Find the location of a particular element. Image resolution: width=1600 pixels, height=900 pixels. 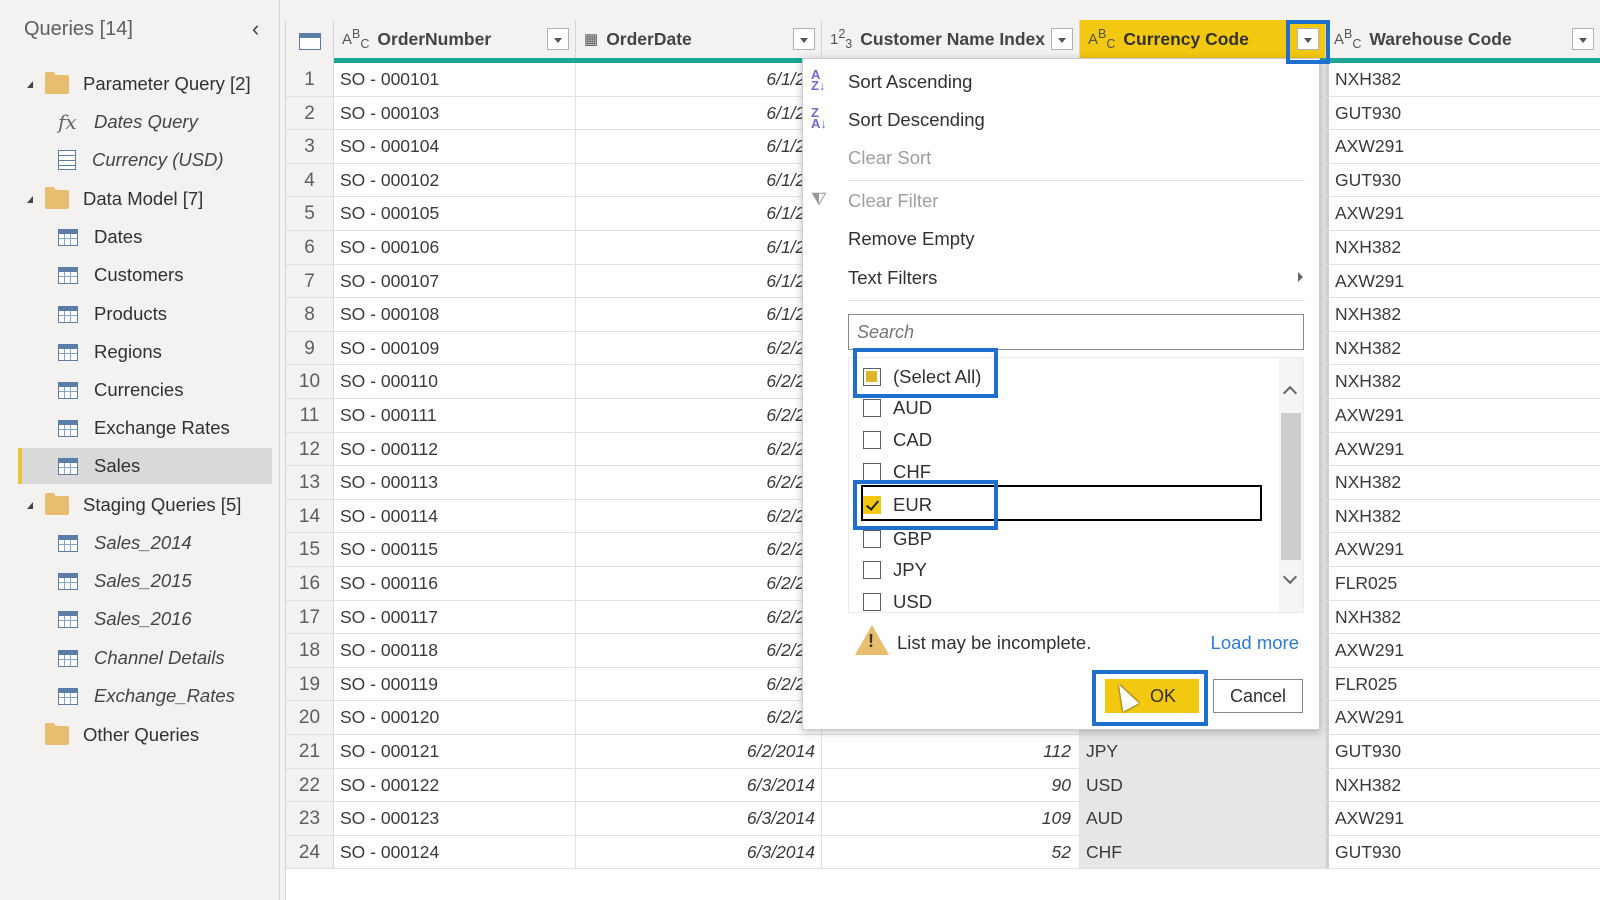

table-row: 21 SO - 000121 6/2/2014 112 JPY GUT930 is located at coordinates (943, 752).